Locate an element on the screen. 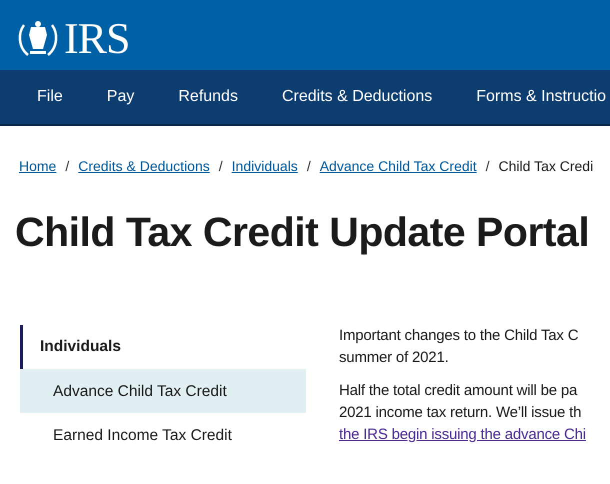 This screenshot has width=610, height=484. nav-link: Pay is located at coordinates (120, 97).